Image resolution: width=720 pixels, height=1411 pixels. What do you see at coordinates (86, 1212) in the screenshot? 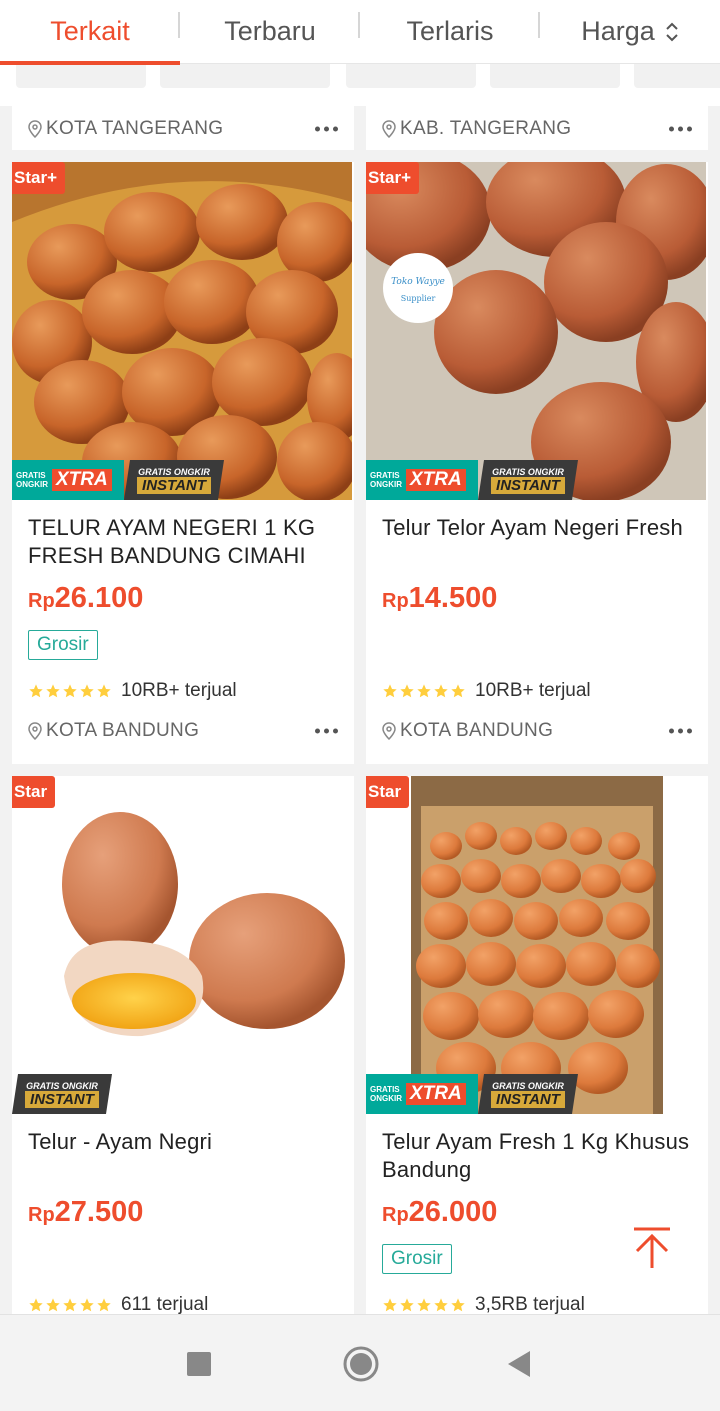
I see `product-price: Rp27.500` at bounding box center [86, 1212].